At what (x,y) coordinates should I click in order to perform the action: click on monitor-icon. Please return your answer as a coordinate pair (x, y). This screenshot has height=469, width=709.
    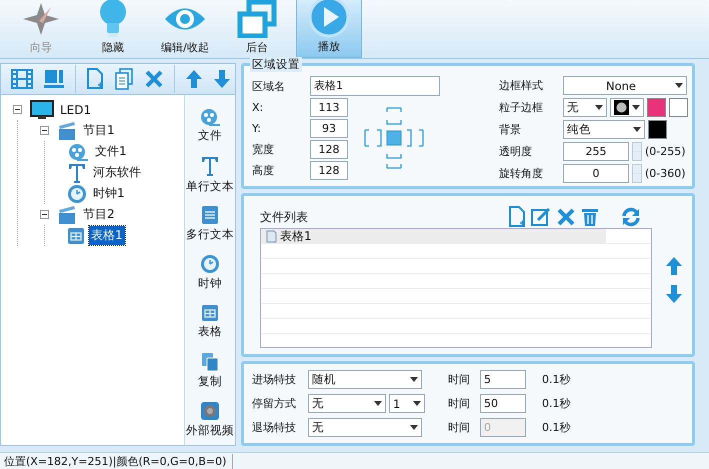
    Looking at the image, I should click on (42, 110).